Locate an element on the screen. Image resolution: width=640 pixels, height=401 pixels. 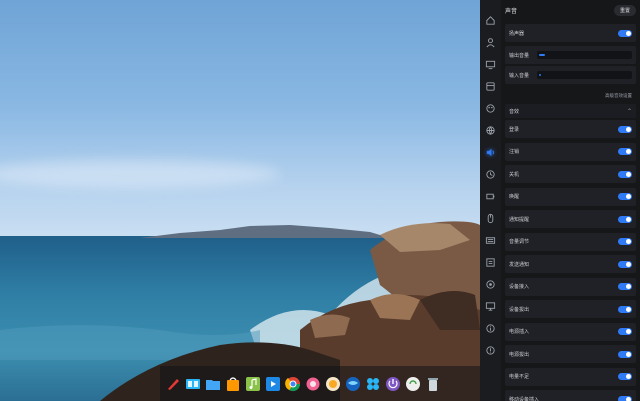
effect-row: 通知提醒 is located at coordinates (570, 219).